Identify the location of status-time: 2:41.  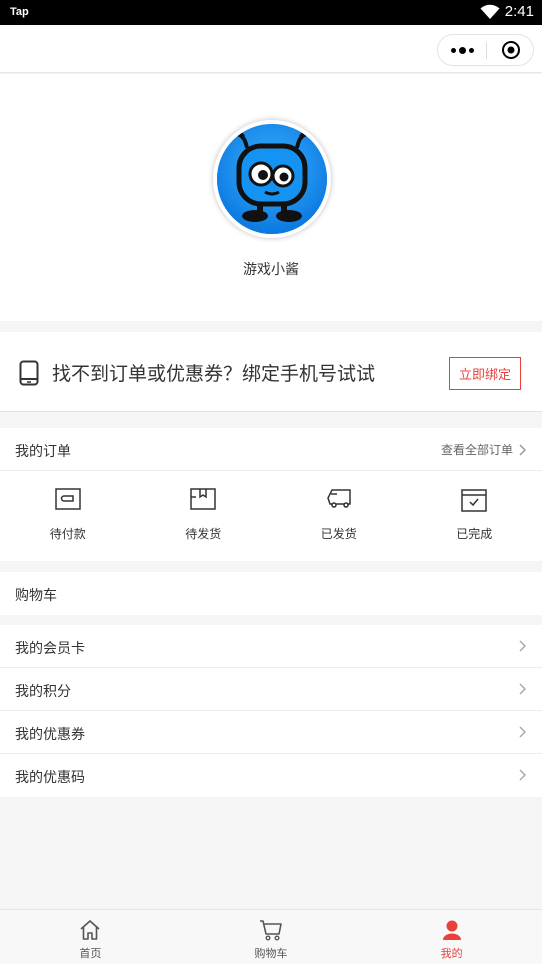
(519, 11).